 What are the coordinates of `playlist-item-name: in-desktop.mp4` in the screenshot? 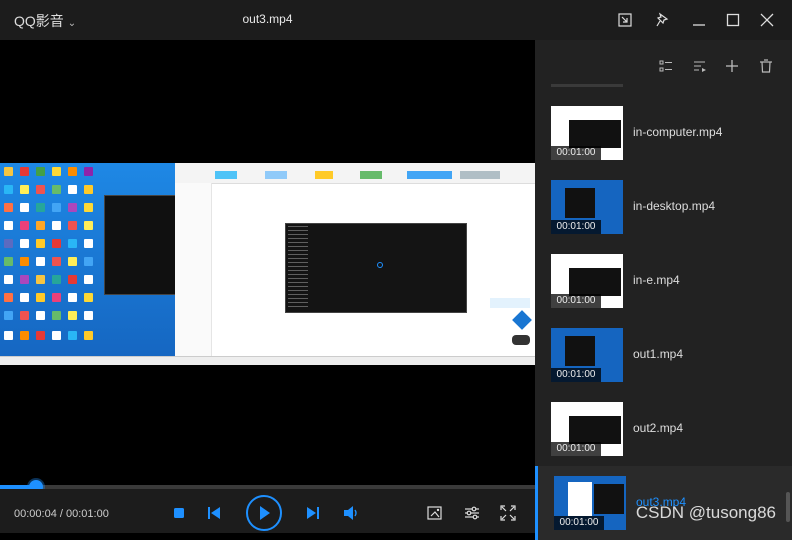 It's located at (674, 206).